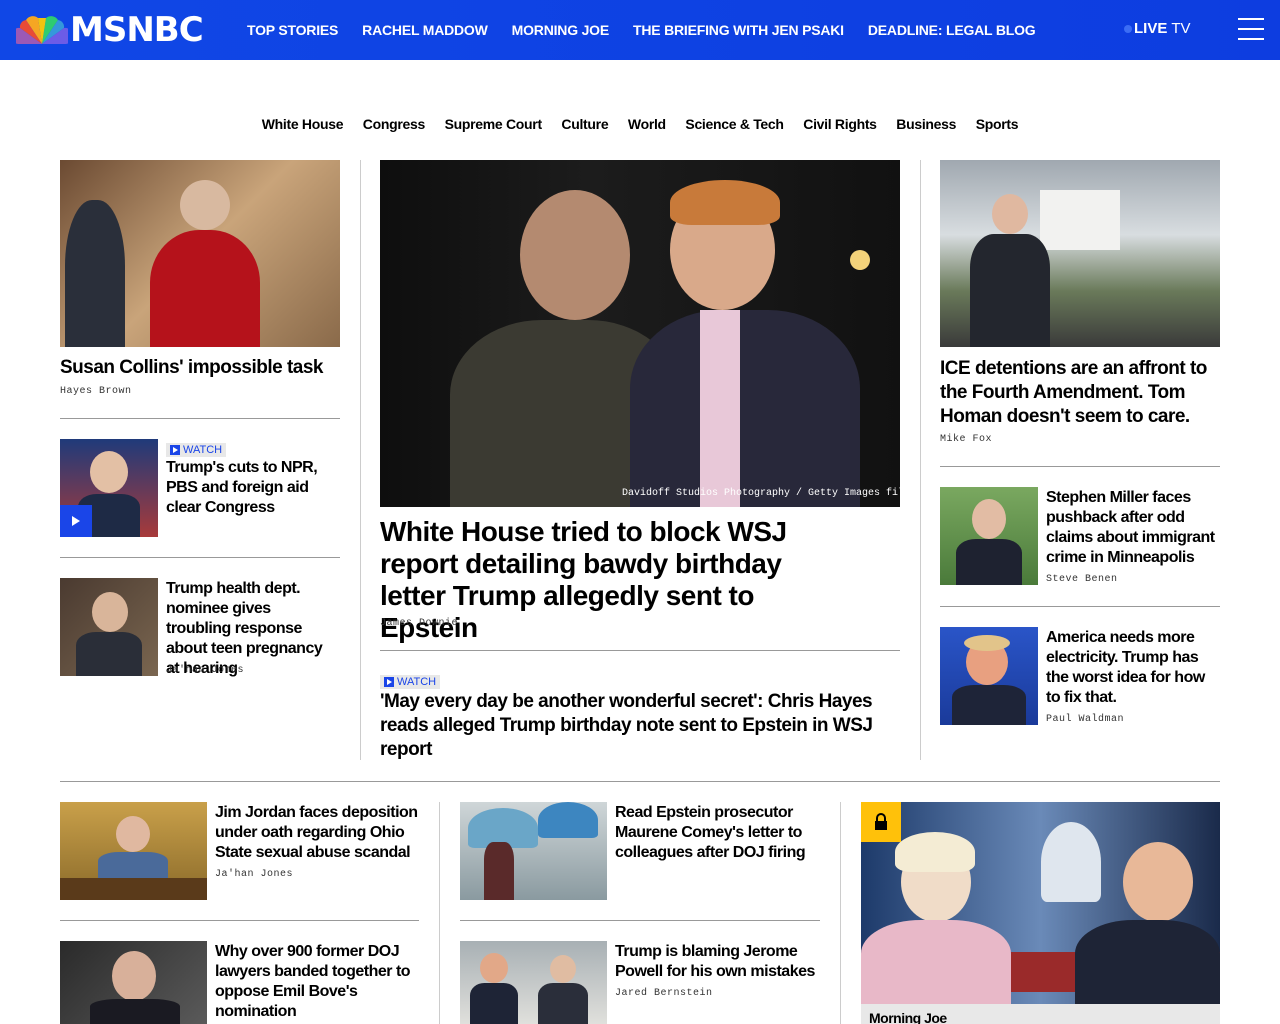  I want to click on jordan-photo, so click(133, 851).